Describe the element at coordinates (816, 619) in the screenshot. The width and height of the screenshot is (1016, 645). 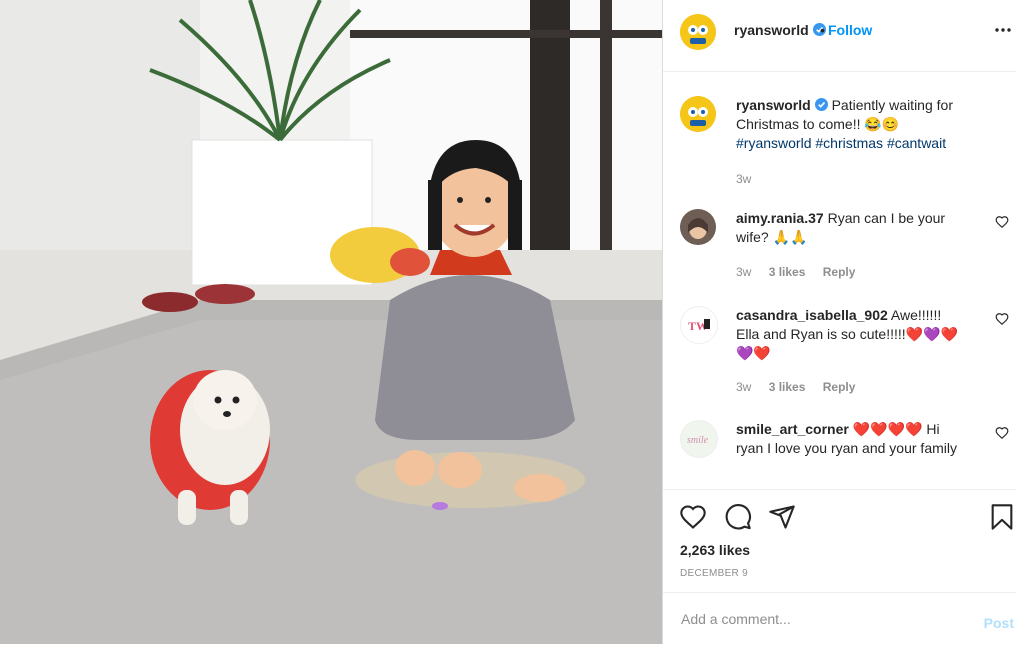
I see `comment-input` at that location.